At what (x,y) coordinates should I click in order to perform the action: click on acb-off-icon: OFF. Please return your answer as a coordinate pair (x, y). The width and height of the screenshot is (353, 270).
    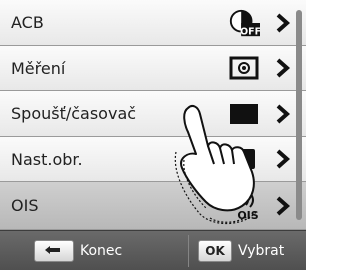
    Looking at the image, I should click on (244, 23).